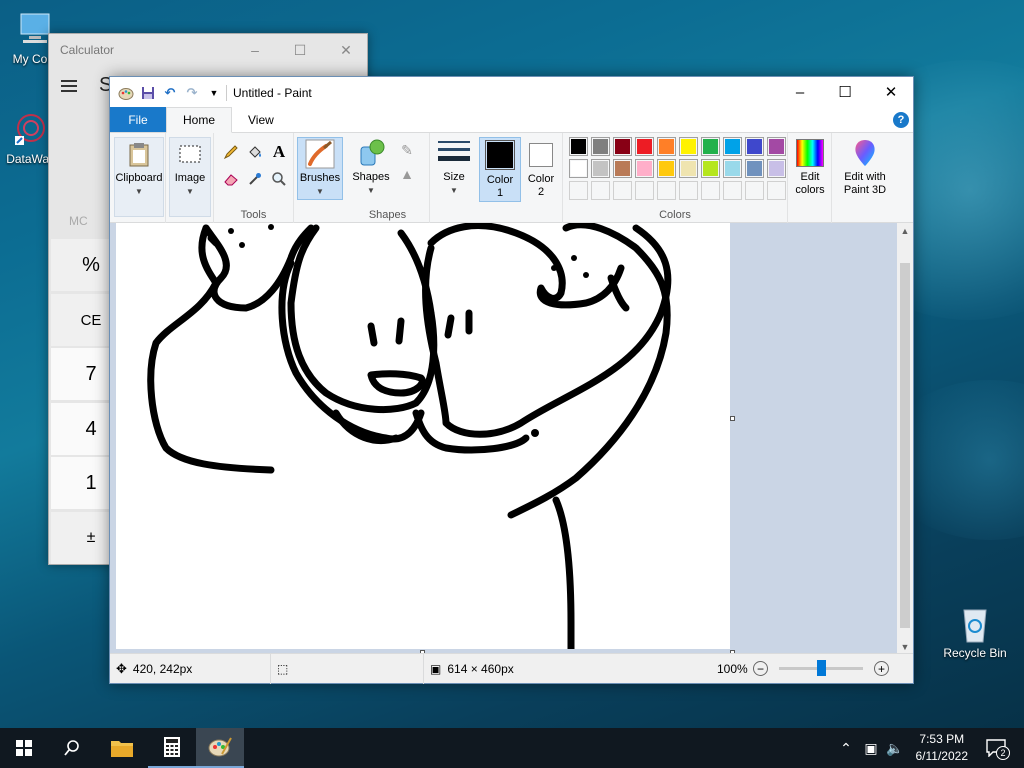  Describe the element at coordinates (320, 168) in the screenshot. I see `brushes-button: Brushes ▼` at that location.